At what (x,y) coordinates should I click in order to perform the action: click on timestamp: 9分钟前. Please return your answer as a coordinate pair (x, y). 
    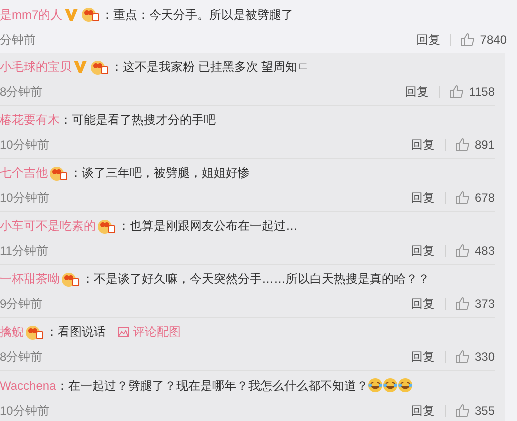
    Looking at the image, I should click on (21, 304).